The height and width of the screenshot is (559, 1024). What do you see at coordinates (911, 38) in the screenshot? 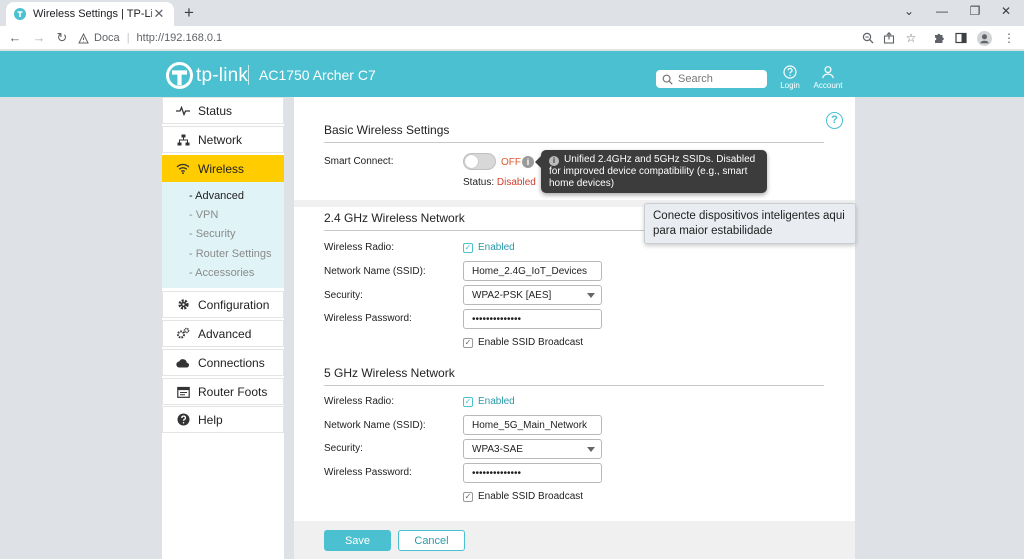
I see `bookmark-star-icon: ☆` at bounding box center [911, 38].